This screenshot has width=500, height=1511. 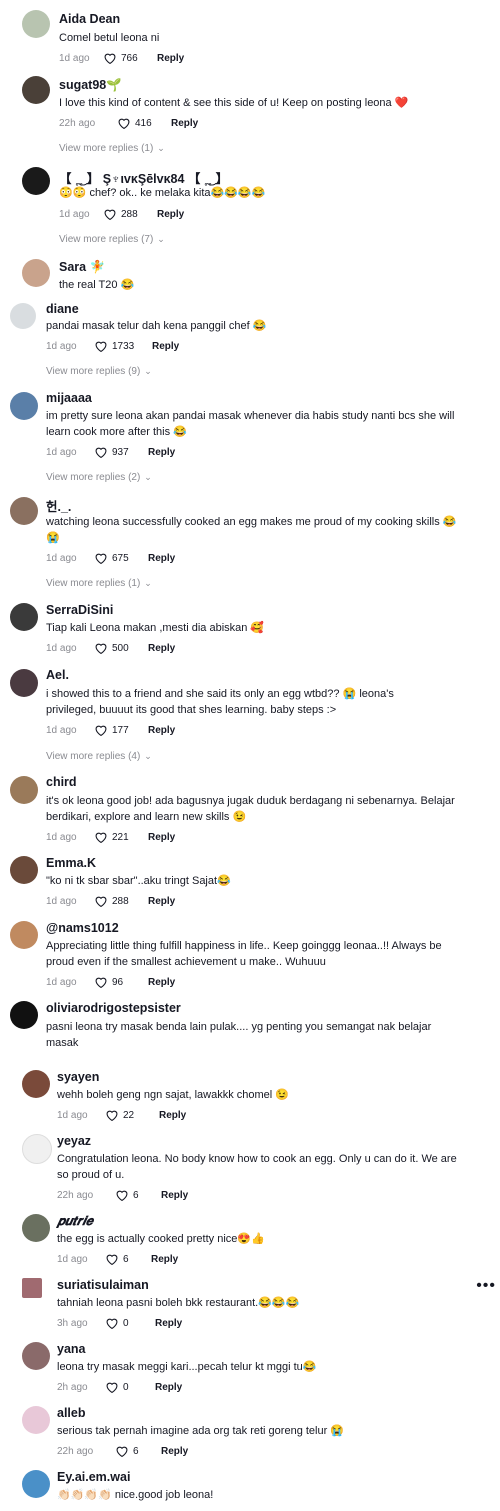 What do you see at coordinates (121, 58) in the screenshot?
I see `comment-meta: 1d ago 766 Reply` at bounding box center [121, 58].